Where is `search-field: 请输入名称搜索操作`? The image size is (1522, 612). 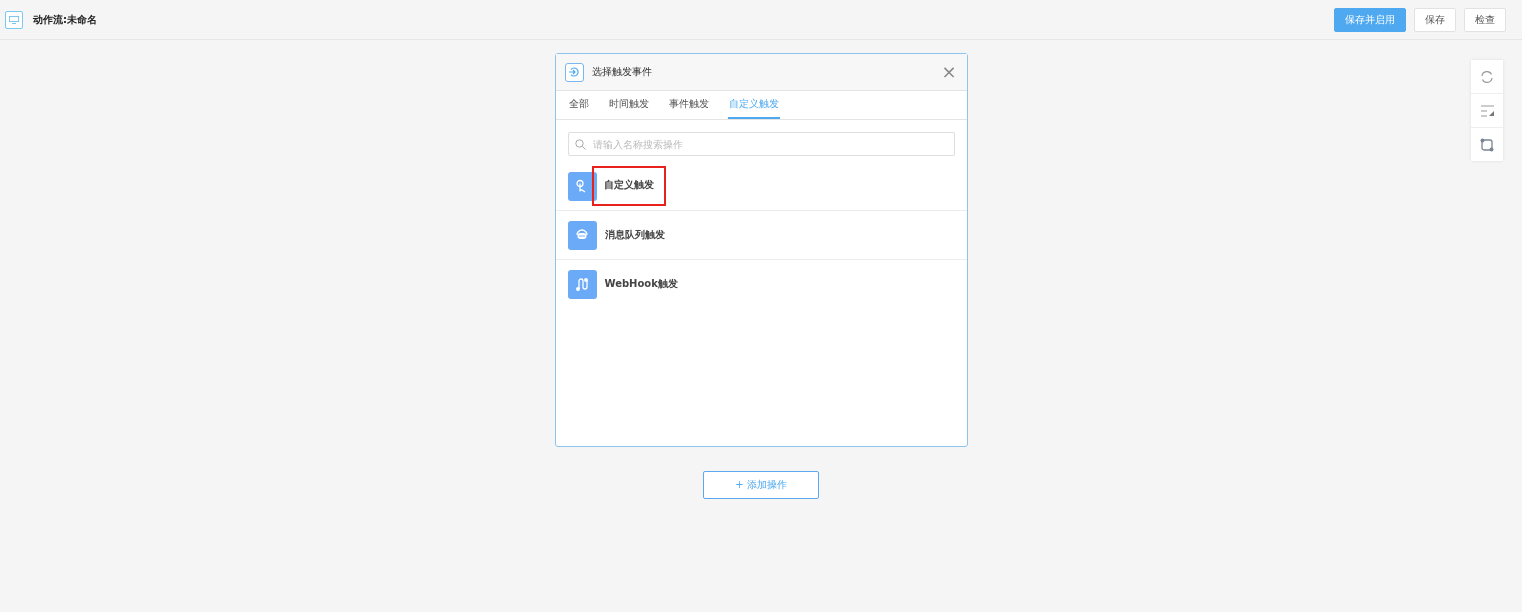
search-field: 请输入名称搜索操作 is located at coordinates (761, 144).